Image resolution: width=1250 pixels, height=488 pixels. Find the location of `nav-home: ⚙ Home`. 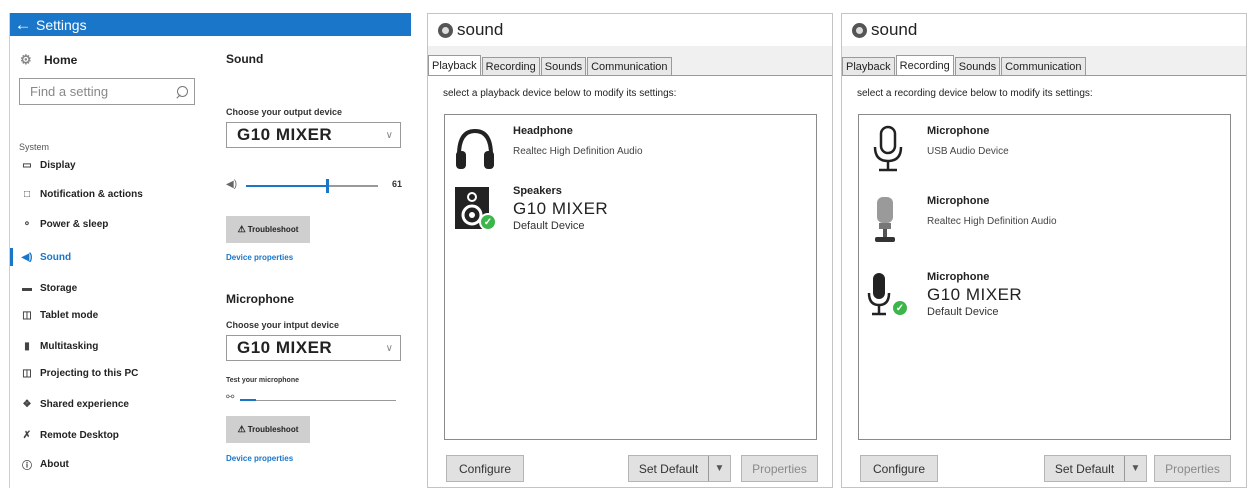

nav-home: ⚙ Home is located at coordinates (48, 60).